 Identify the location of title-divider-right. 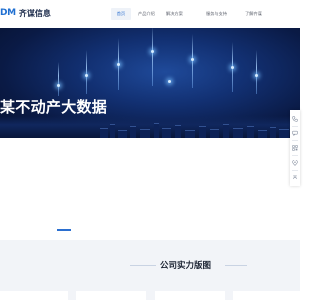
(236, 265).